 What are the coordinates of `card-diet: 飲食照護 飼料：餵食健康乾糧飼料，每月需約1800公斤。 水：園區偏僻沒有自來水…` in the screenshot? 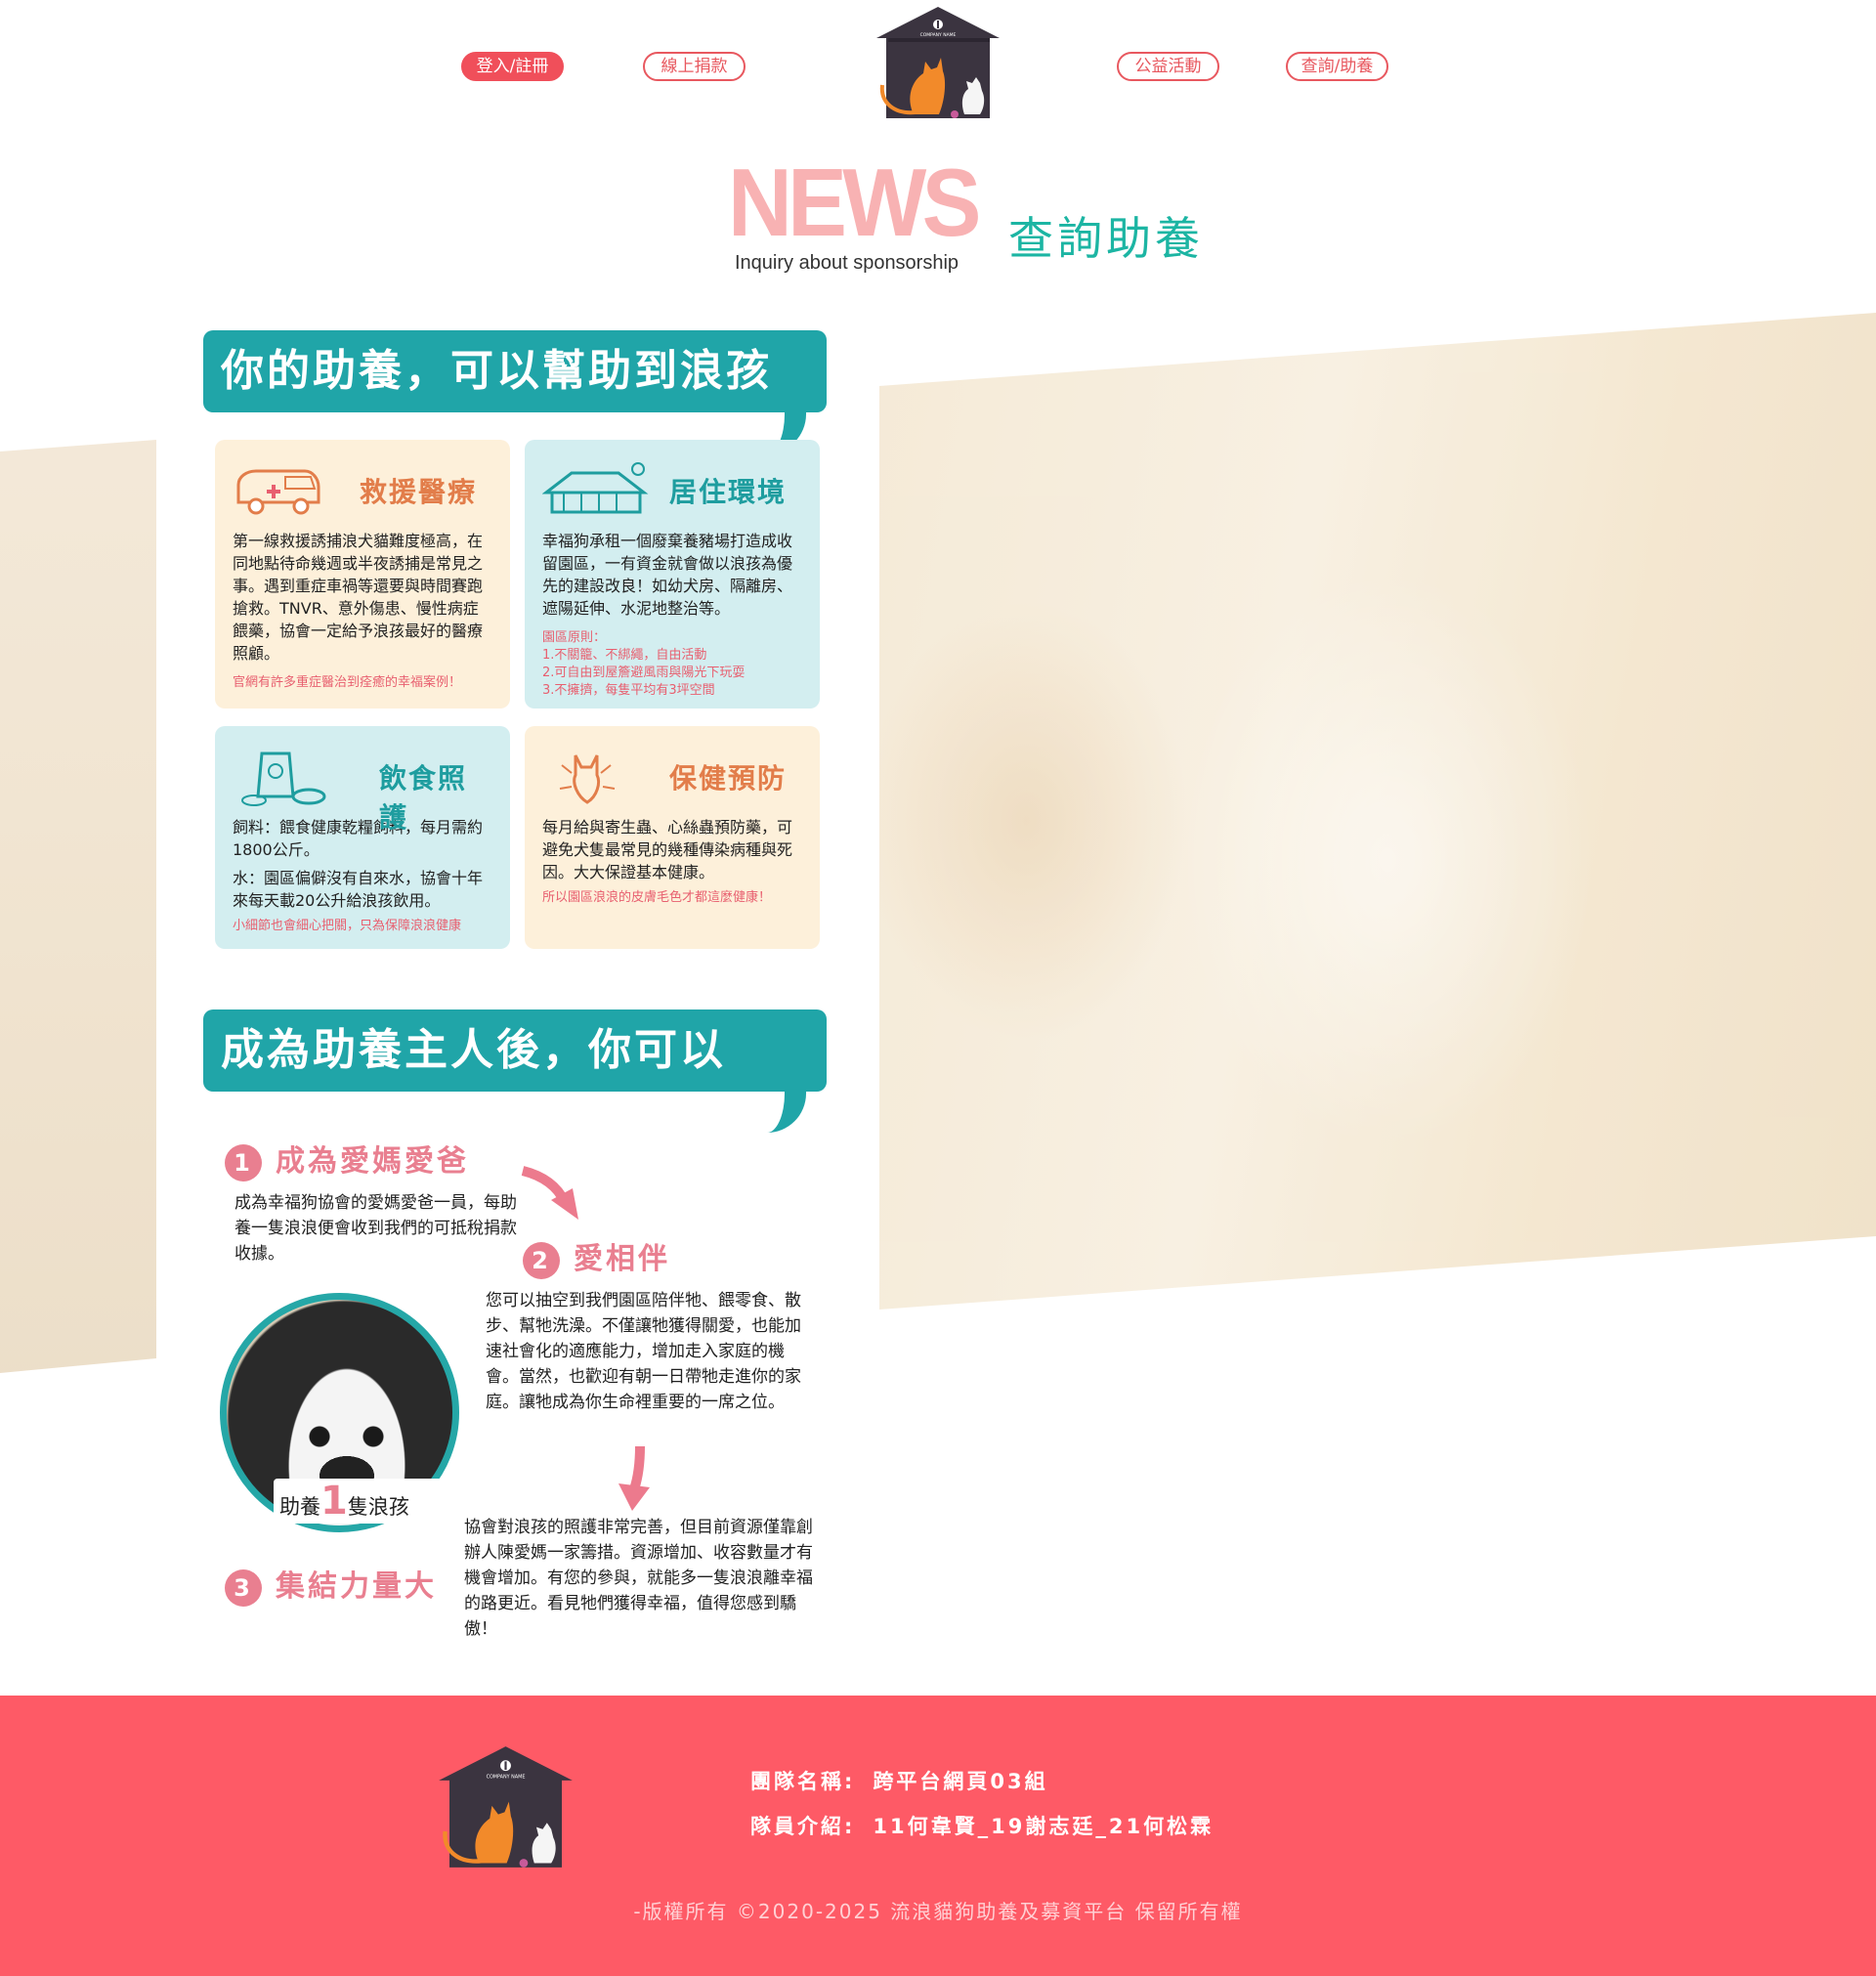 It's located at (362, 837).